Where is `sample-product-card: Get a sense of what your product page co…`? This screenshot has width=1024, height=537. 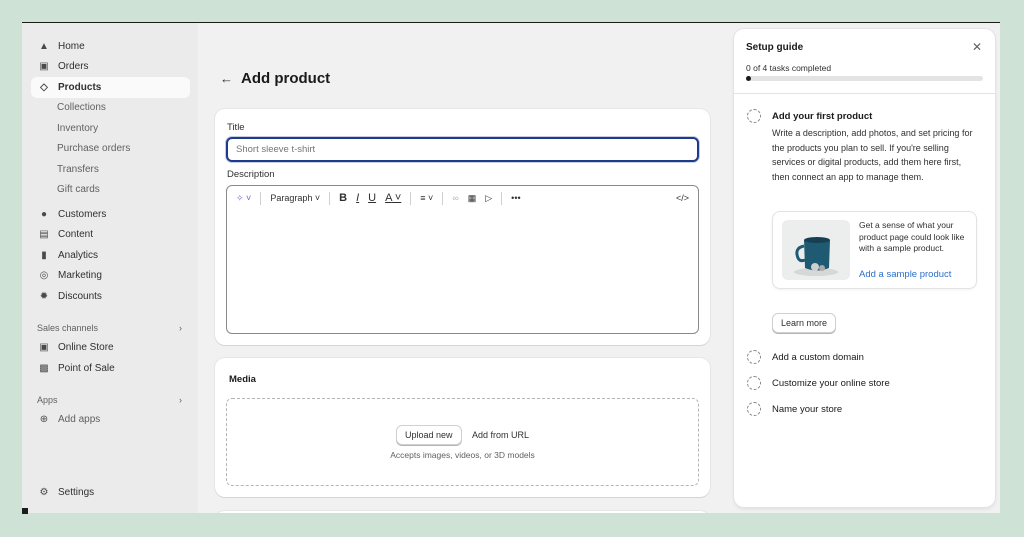
sample-product-card: Get a sense of what your product page co… is located at coordinates (874, 250).